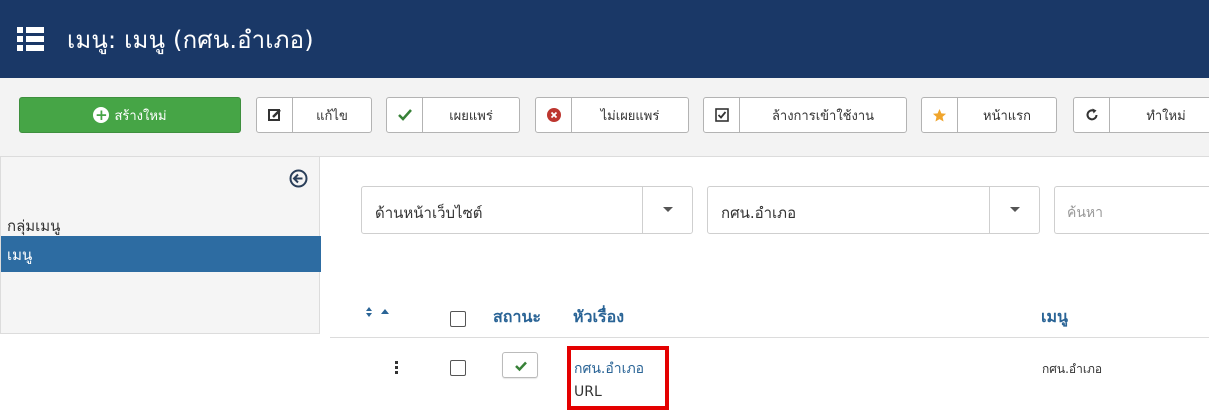 The height and width of the screenshot is (414, 1209). What do you see at coordinates (1092, 115) in the screenshot?
I see `refresh-icon` at bounding box center [1092, 115].